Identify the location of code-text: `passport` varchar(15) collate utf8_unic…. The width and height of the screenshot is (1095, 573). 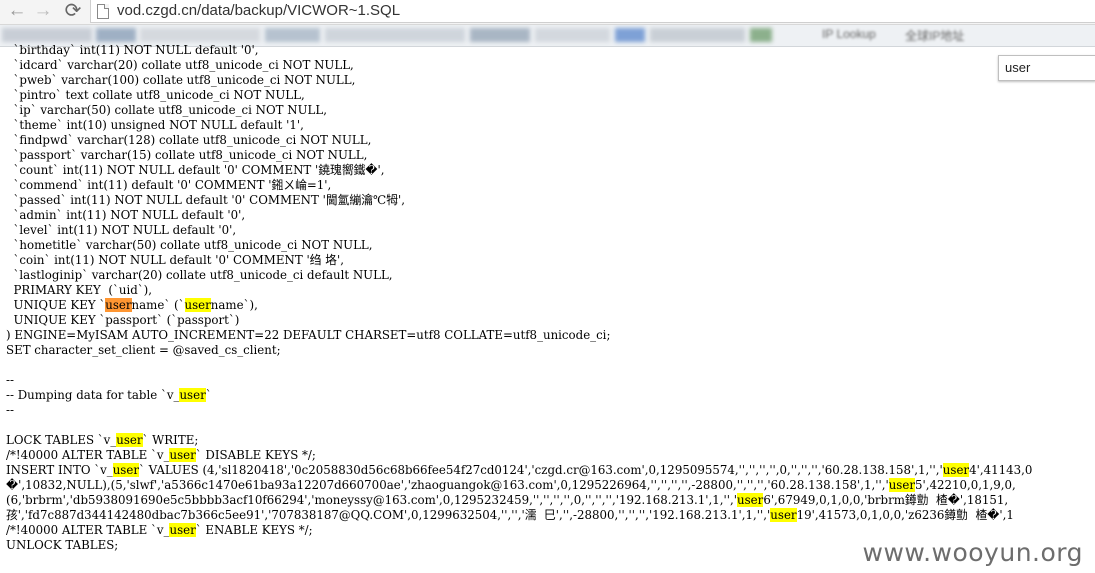
(187, 155).